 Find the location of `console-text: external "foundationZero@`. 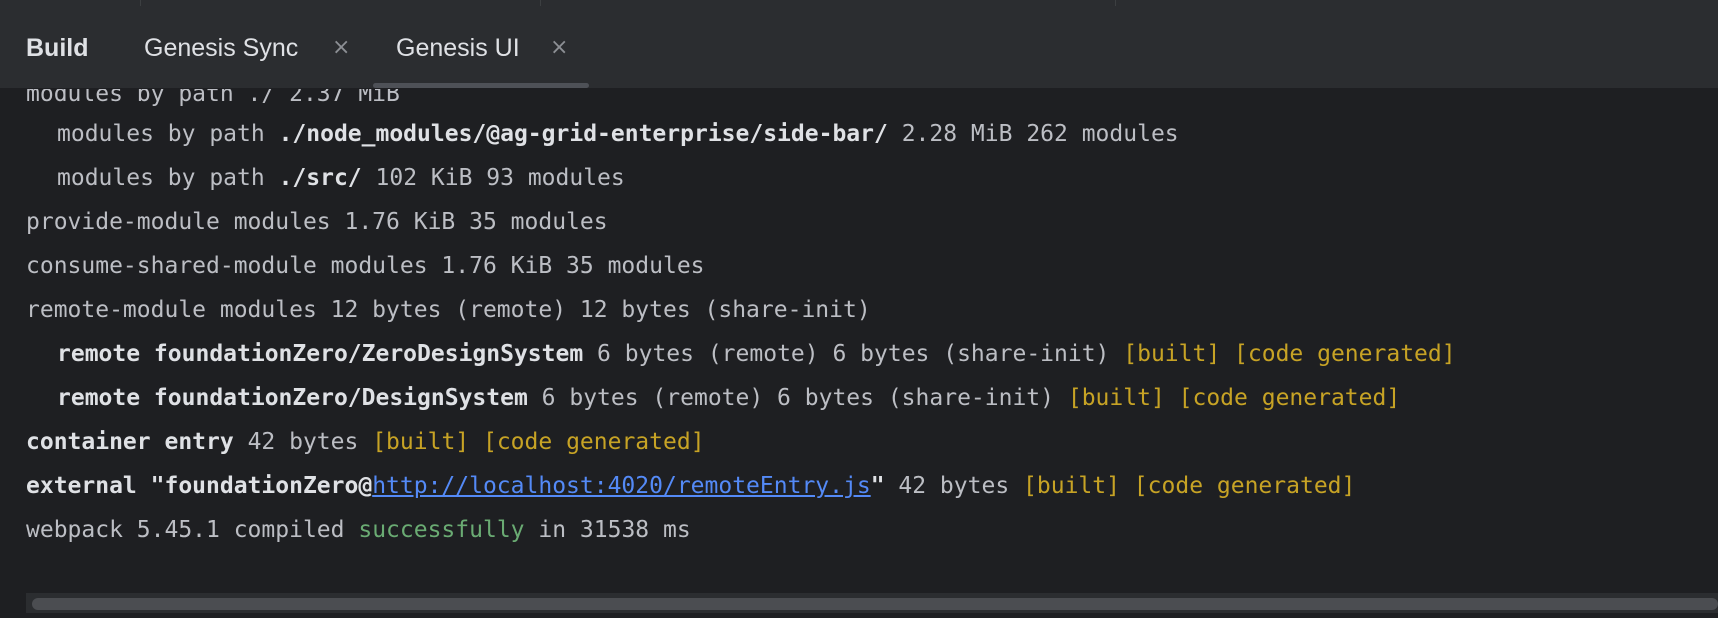

console-text: external "foundationZero@ is located at coordinates (199, 486).